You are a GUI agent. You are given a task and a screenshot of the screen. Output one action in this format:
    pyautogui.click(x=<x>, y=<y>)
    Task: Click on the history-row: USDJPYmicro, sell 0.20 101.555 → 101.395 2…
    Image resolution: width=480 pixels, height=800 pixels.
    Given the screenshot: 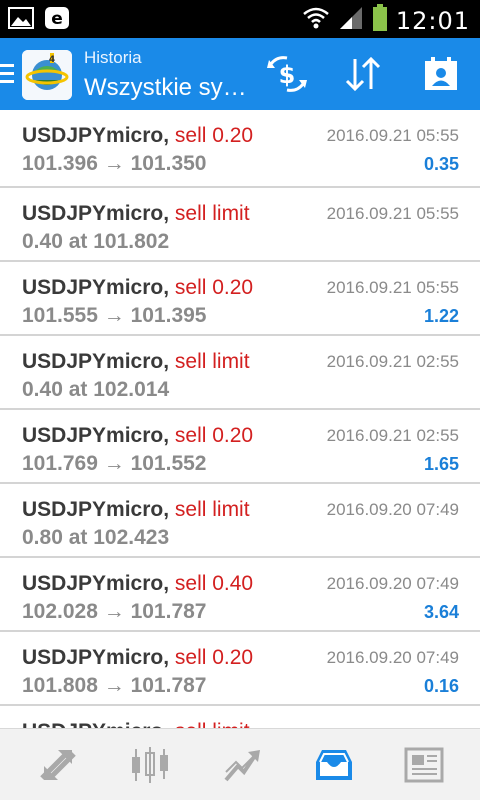 What is the action you would take?
    pyautogui.click(x=240, y=299)
    